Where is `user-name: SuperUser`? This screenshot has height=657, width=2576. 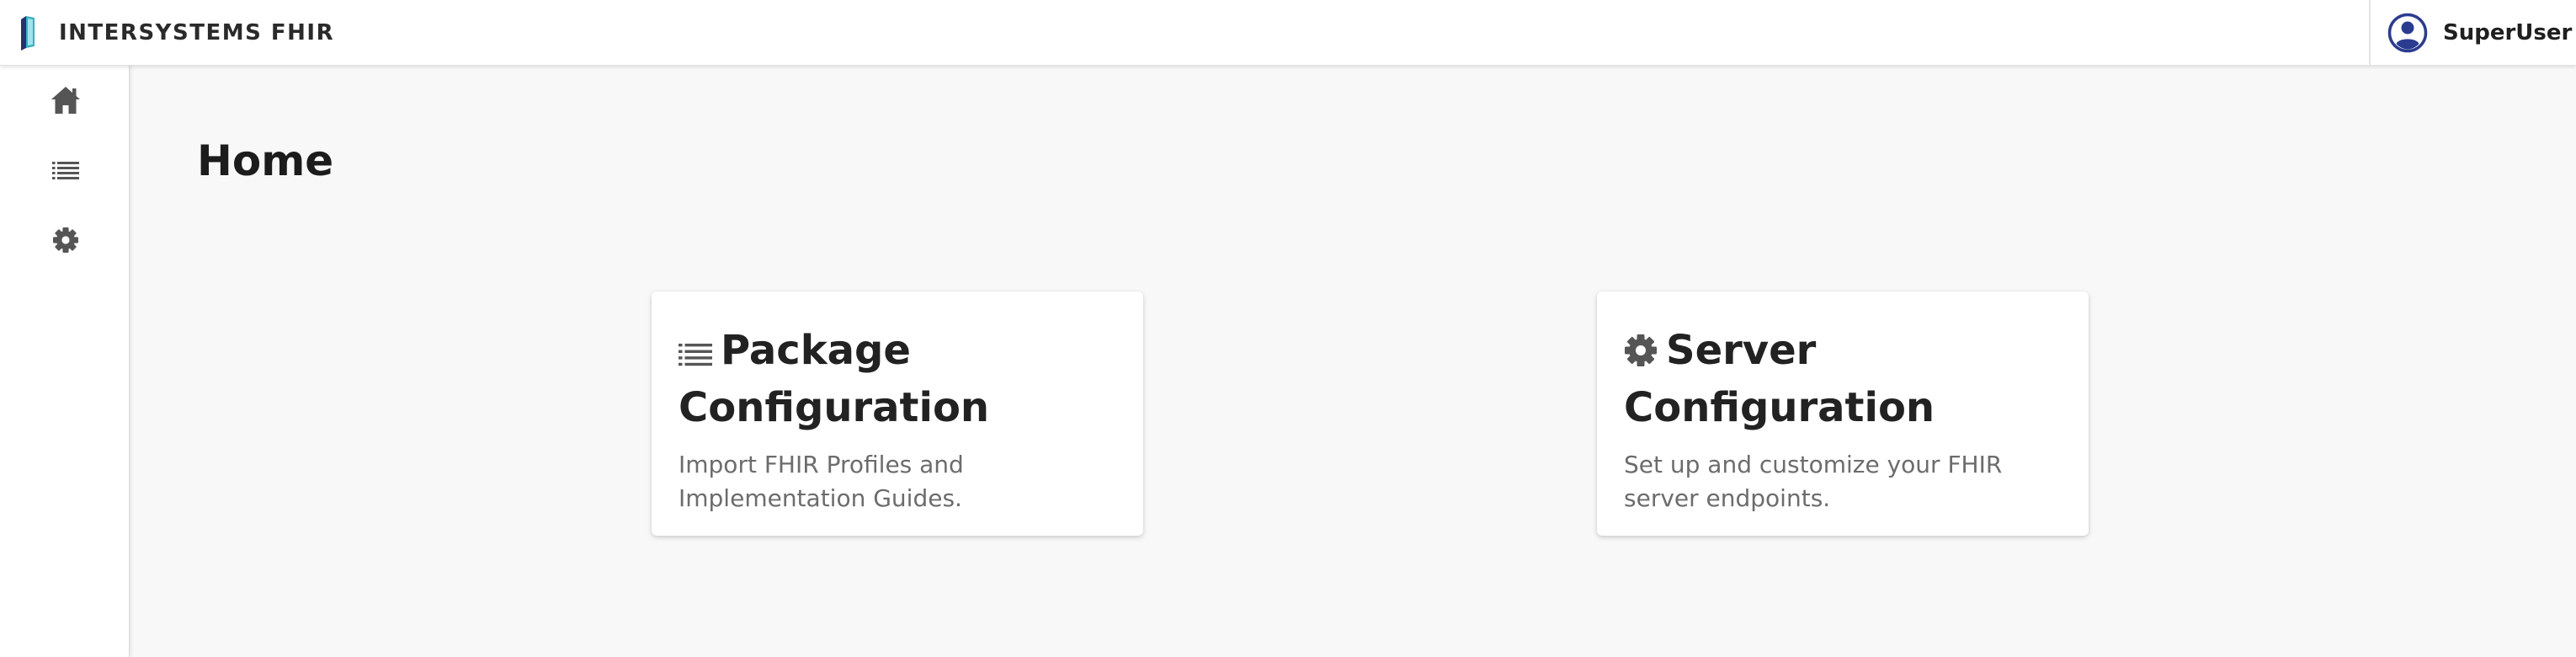
user-name: SuperUser is located at coordinates (2508, 32).